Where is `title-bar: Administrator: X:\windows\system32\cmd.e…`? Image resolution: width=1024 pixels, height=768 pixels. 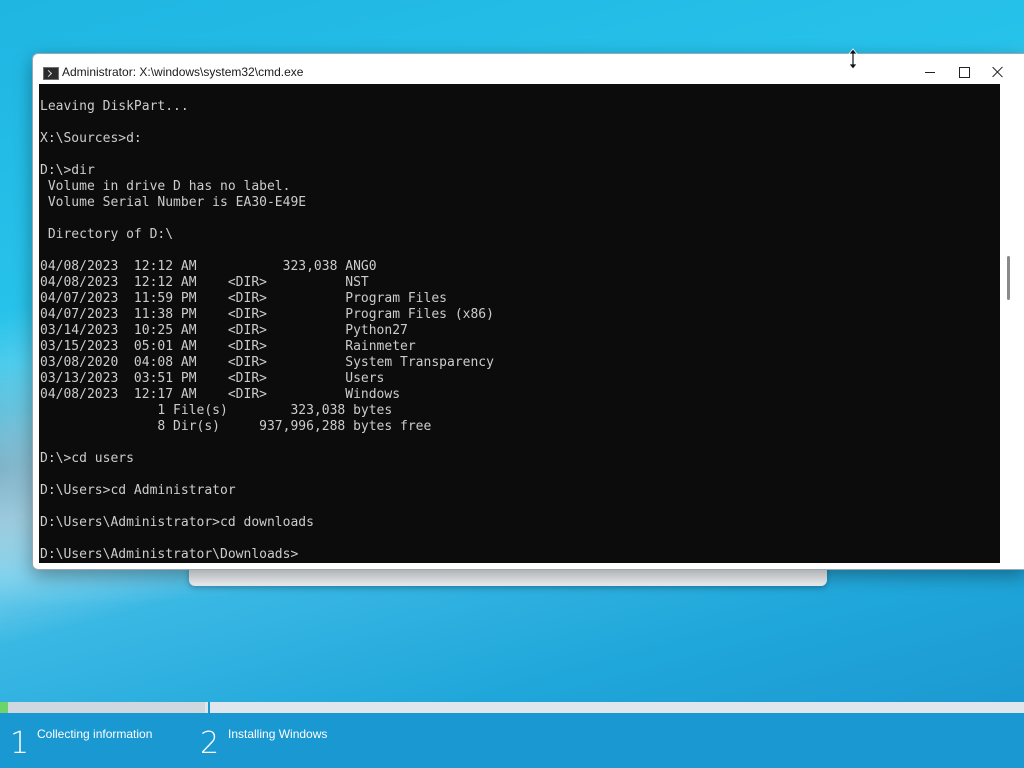
title-bar: Administrator: X:\windows\system32\cmd.e… is located at coordinates (528, 69).